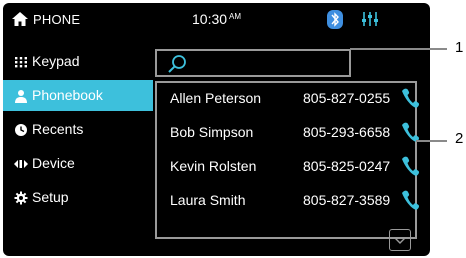 The height and width of the screenshot is (258, 466). Describe the element at coordinates (58, 129) in the screenshot. I see `sidebar-item-label: Recents` at that location.